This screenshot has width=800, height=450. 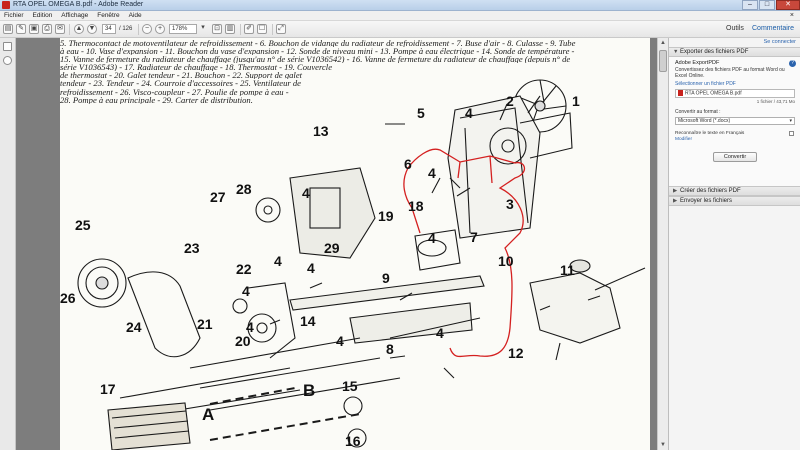 I want to click on vertical-scrollbar: ▲ ▼, so click(x=662, y=244).